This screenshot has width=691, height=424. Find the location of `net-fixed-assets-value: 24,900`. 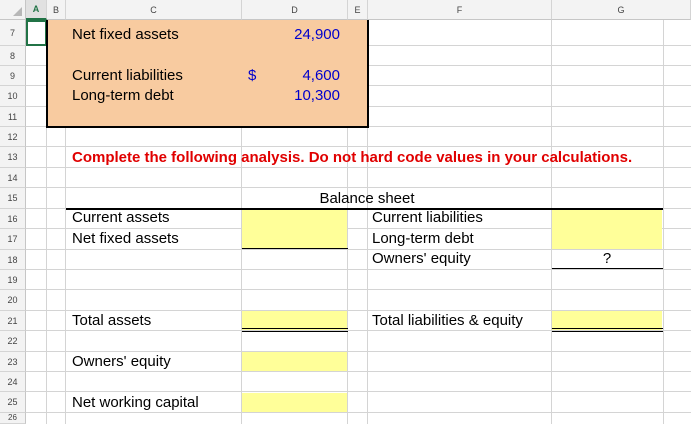

net-fixed-assets-value: 24,900 is located at coordinates (291, 35).